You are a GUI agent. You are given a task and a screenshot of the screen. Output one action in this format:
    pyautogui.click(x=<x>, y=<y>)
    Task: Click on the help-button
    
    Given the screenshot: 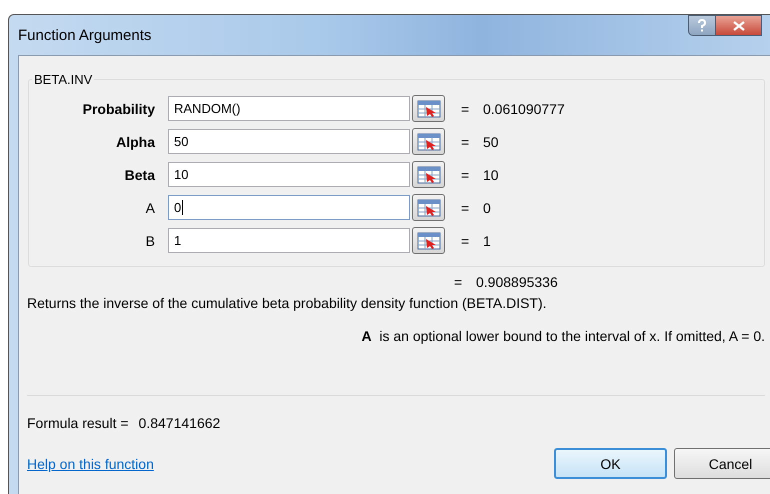 What is the action you would take?
    pyautogui.click(x=702, y=25)
    